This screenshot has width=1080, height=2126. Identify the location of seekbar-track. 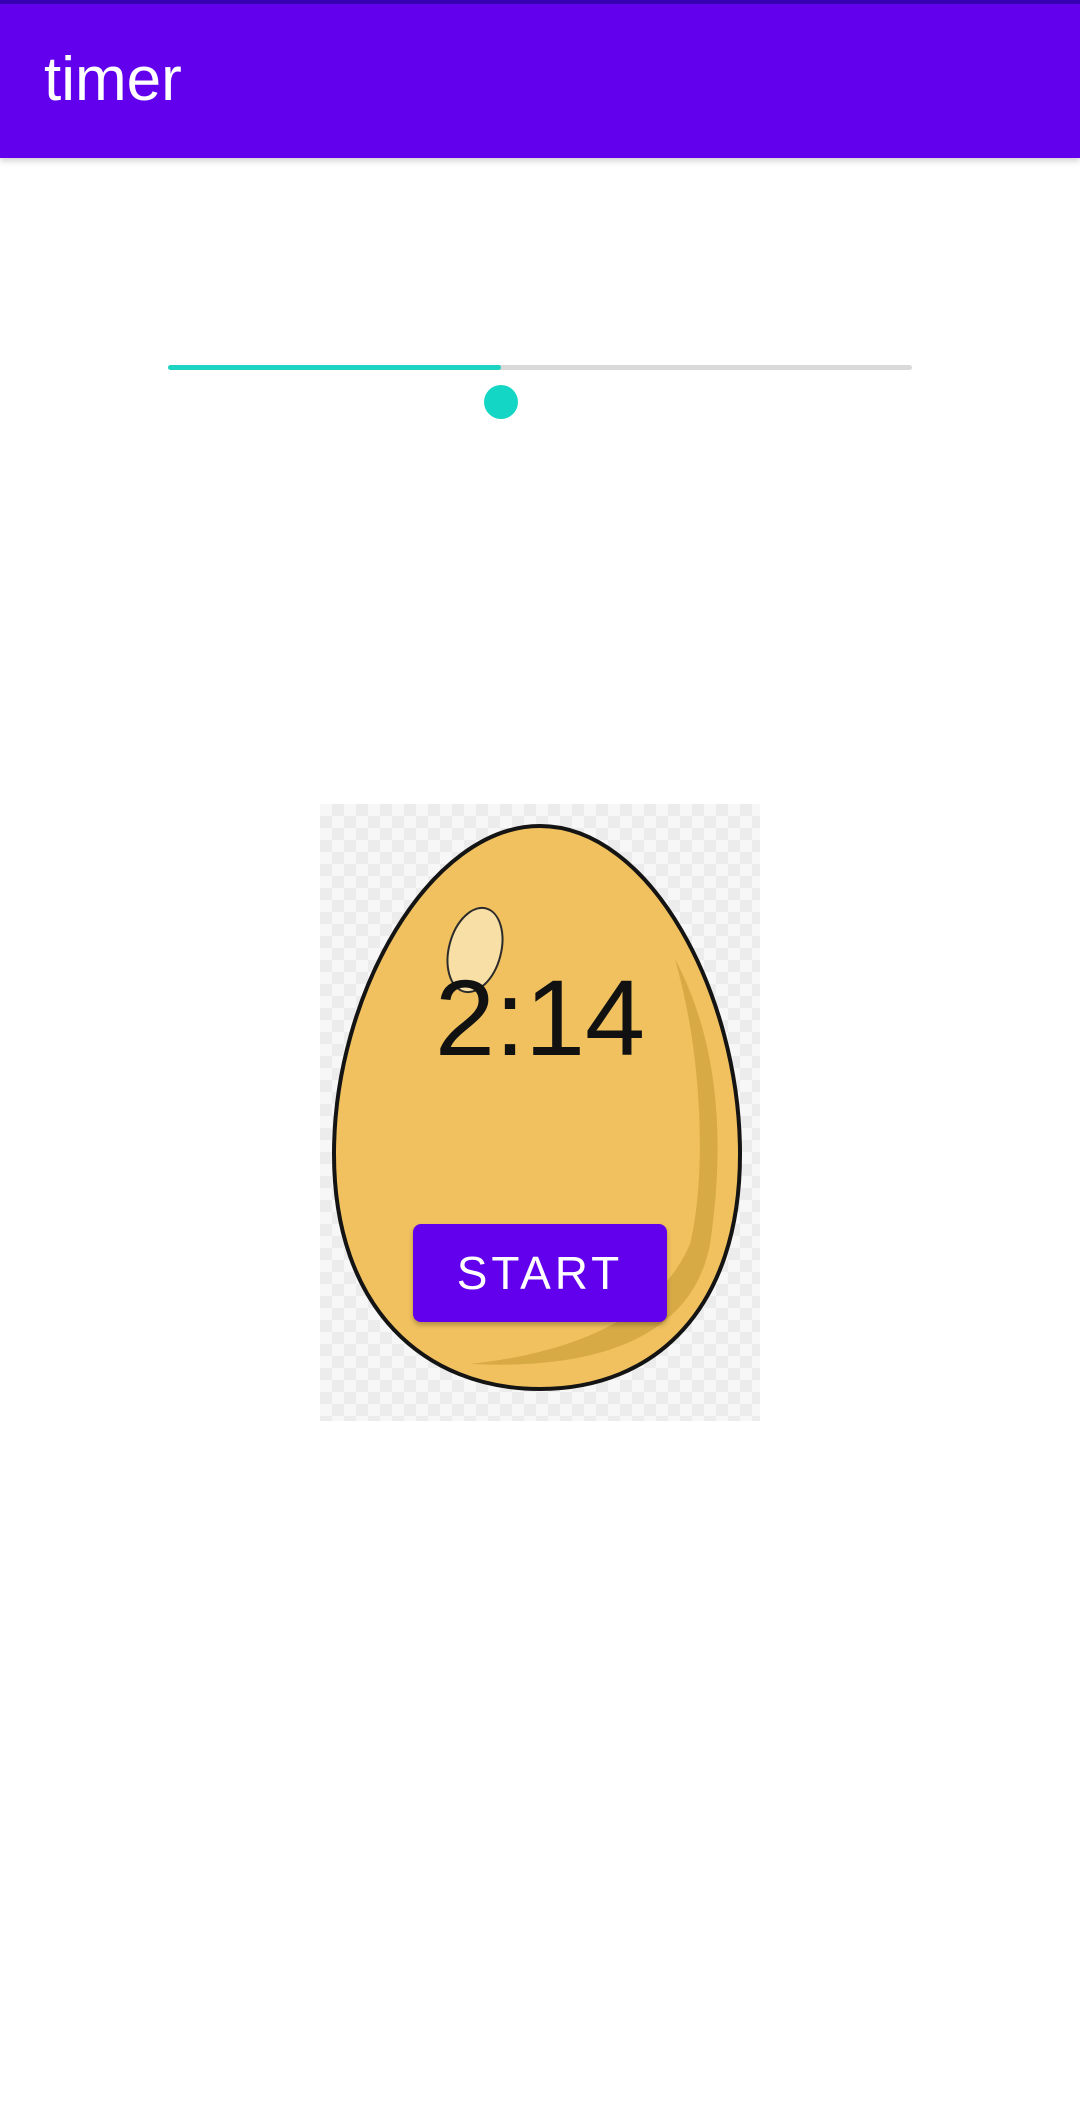
(540, 392).